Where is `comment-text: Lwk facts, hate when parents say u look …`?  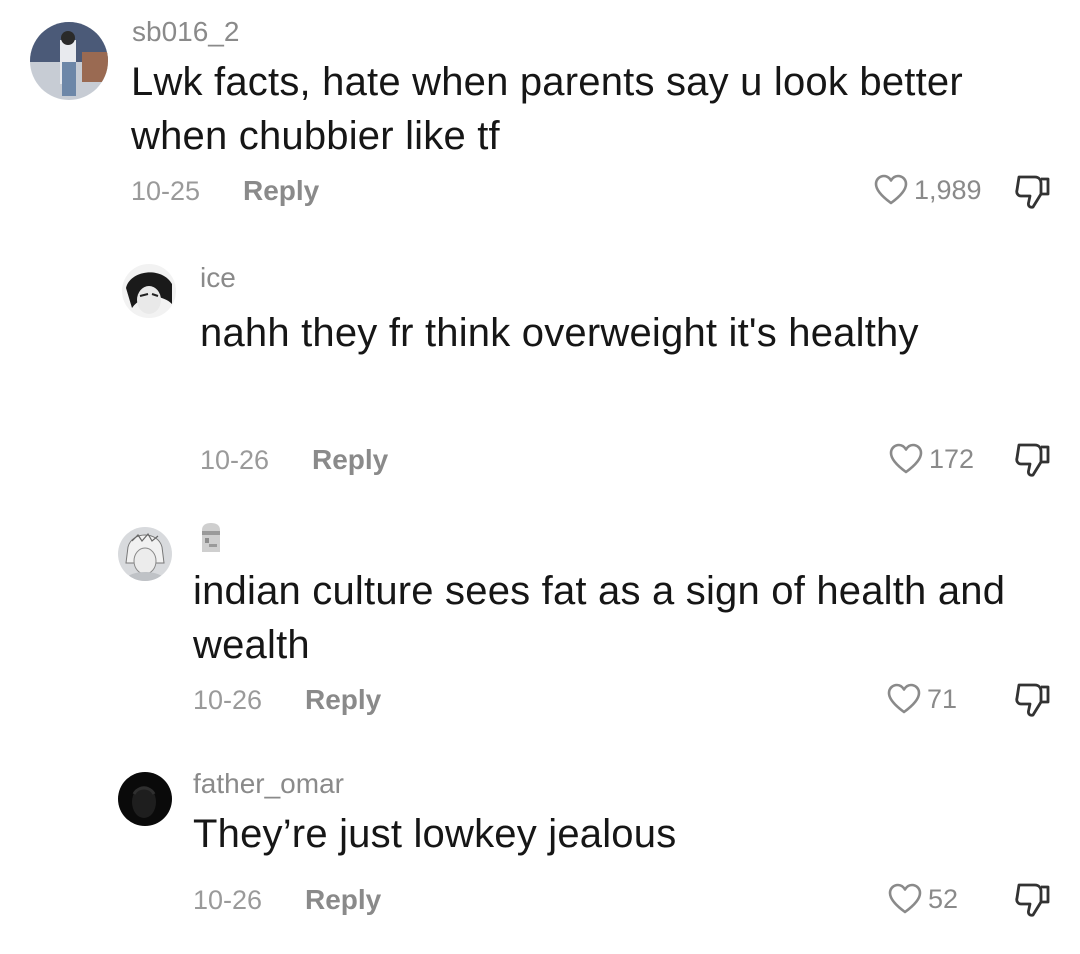
comment-text: Lwk facts, hate when parents say u look … is located at coordinates (547, 109).